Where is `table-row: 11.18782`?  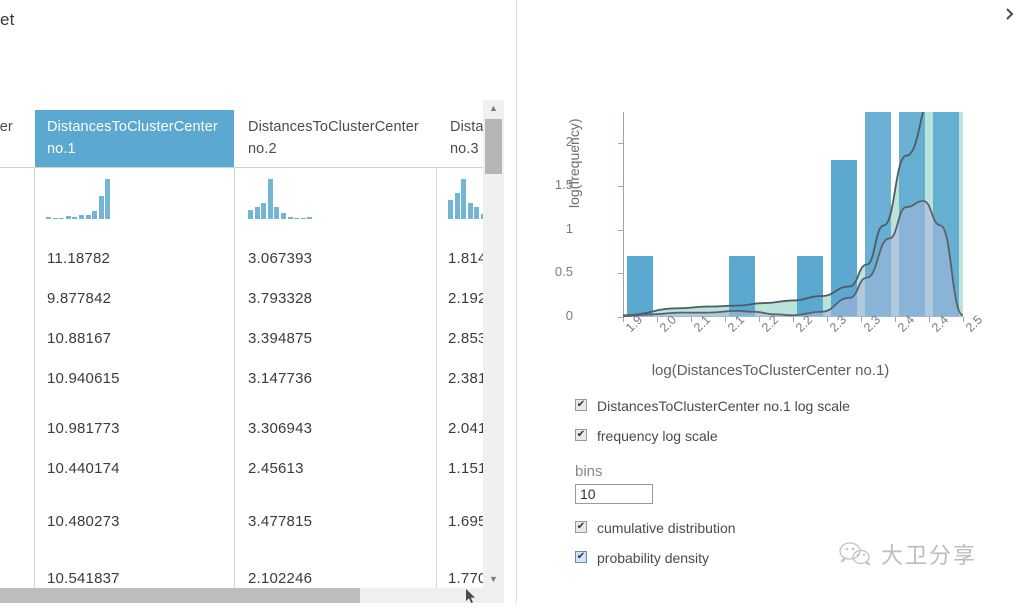
table-row: 11.18782 is located at coordinates (79, 258).